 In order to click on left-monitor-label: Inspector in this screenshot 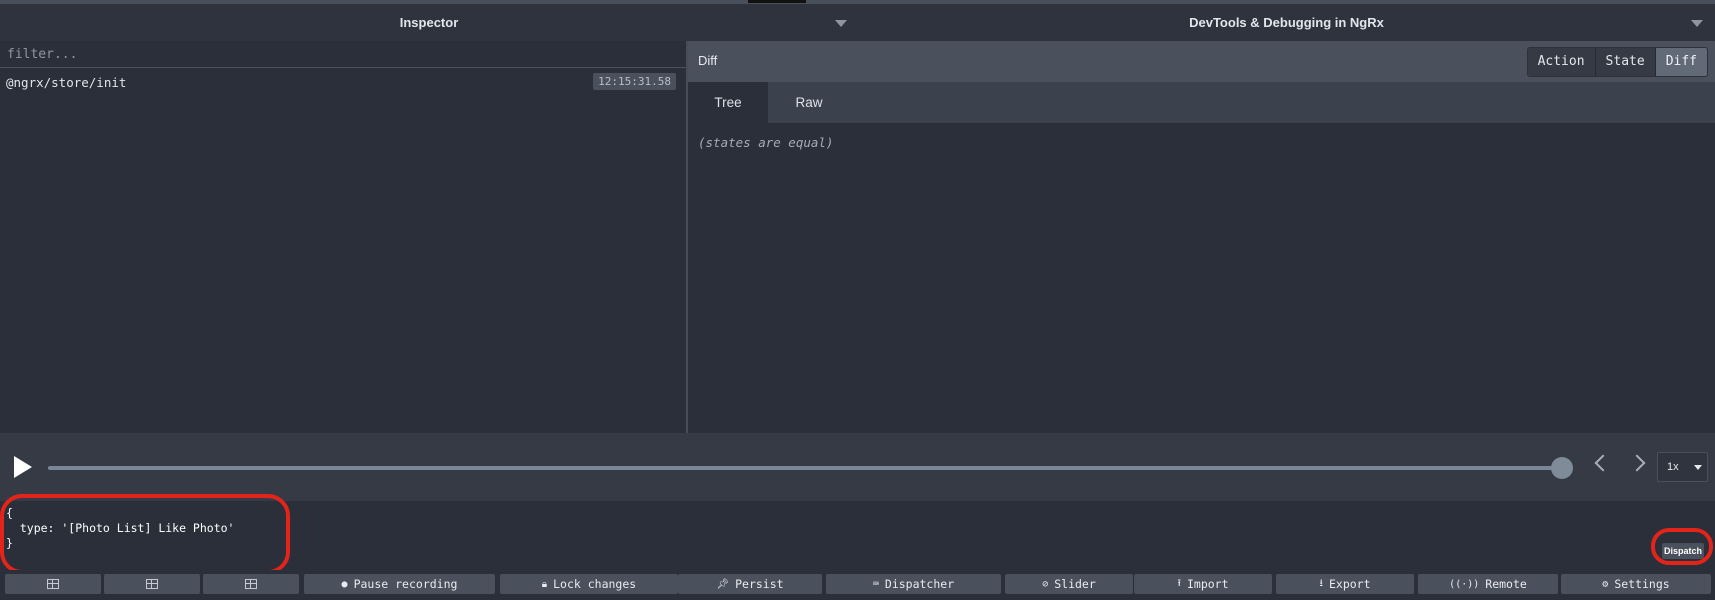, I will do `click(429, 22)`.